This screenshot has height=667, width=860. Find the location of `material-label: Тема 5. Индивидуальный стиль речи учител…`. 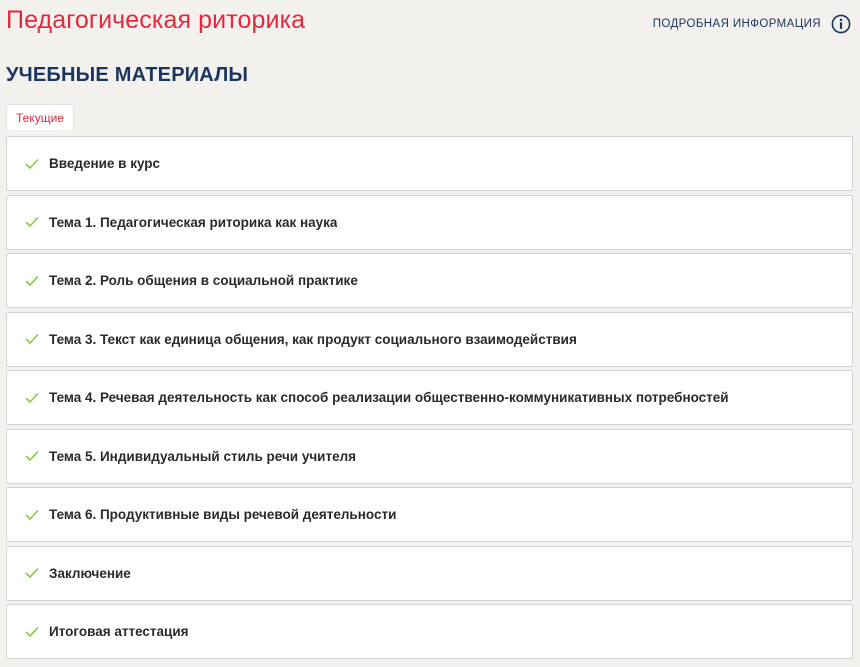

material-label: Тема 5. Индивидуальный стиль речи учител… is located at coordinates (203, 456).